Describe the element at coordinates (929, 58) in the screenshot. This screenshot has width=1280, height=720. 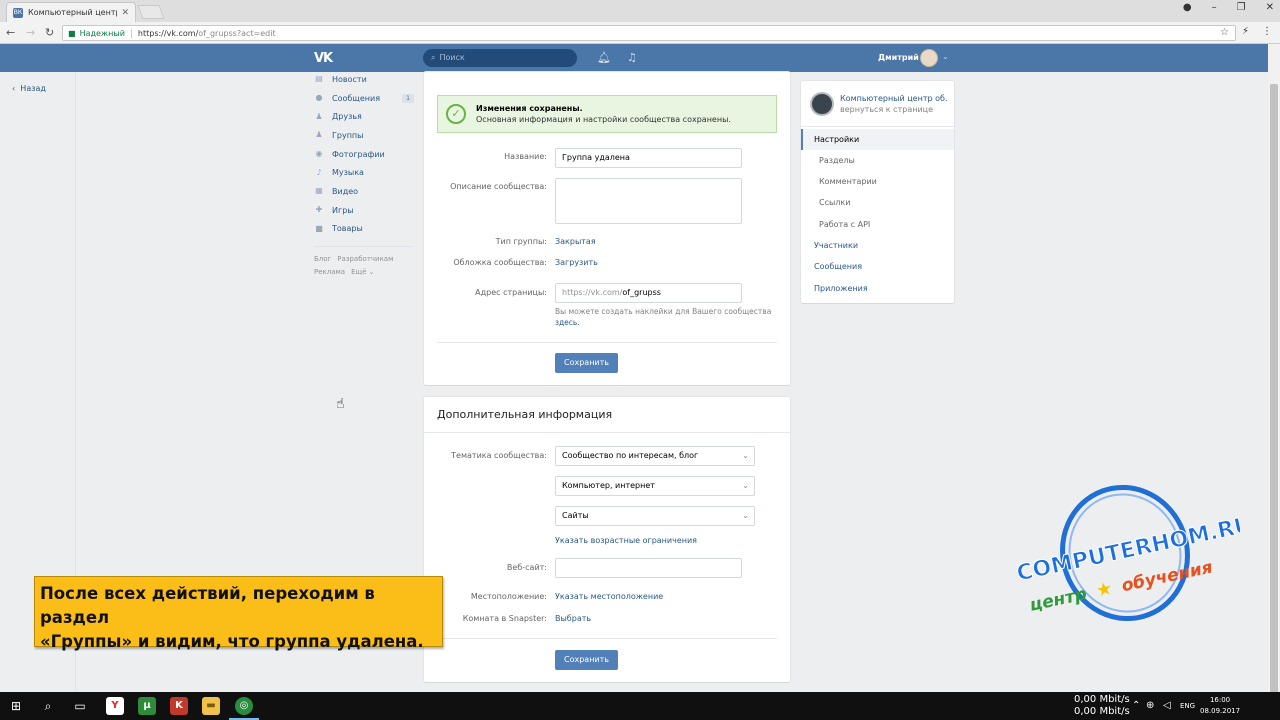
I see `avatar` at that location.